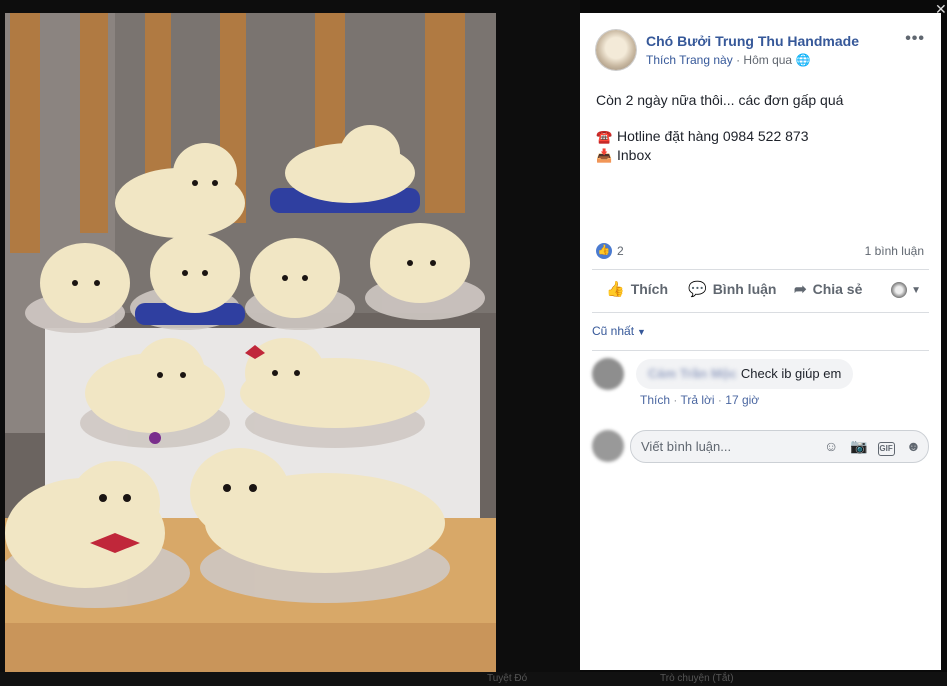 The height and width of the screenshot is (686, 947). Describe the element at coordinates (615, 289) in the screenshot. I see `thumbs-up-icon: 👍` at that location.